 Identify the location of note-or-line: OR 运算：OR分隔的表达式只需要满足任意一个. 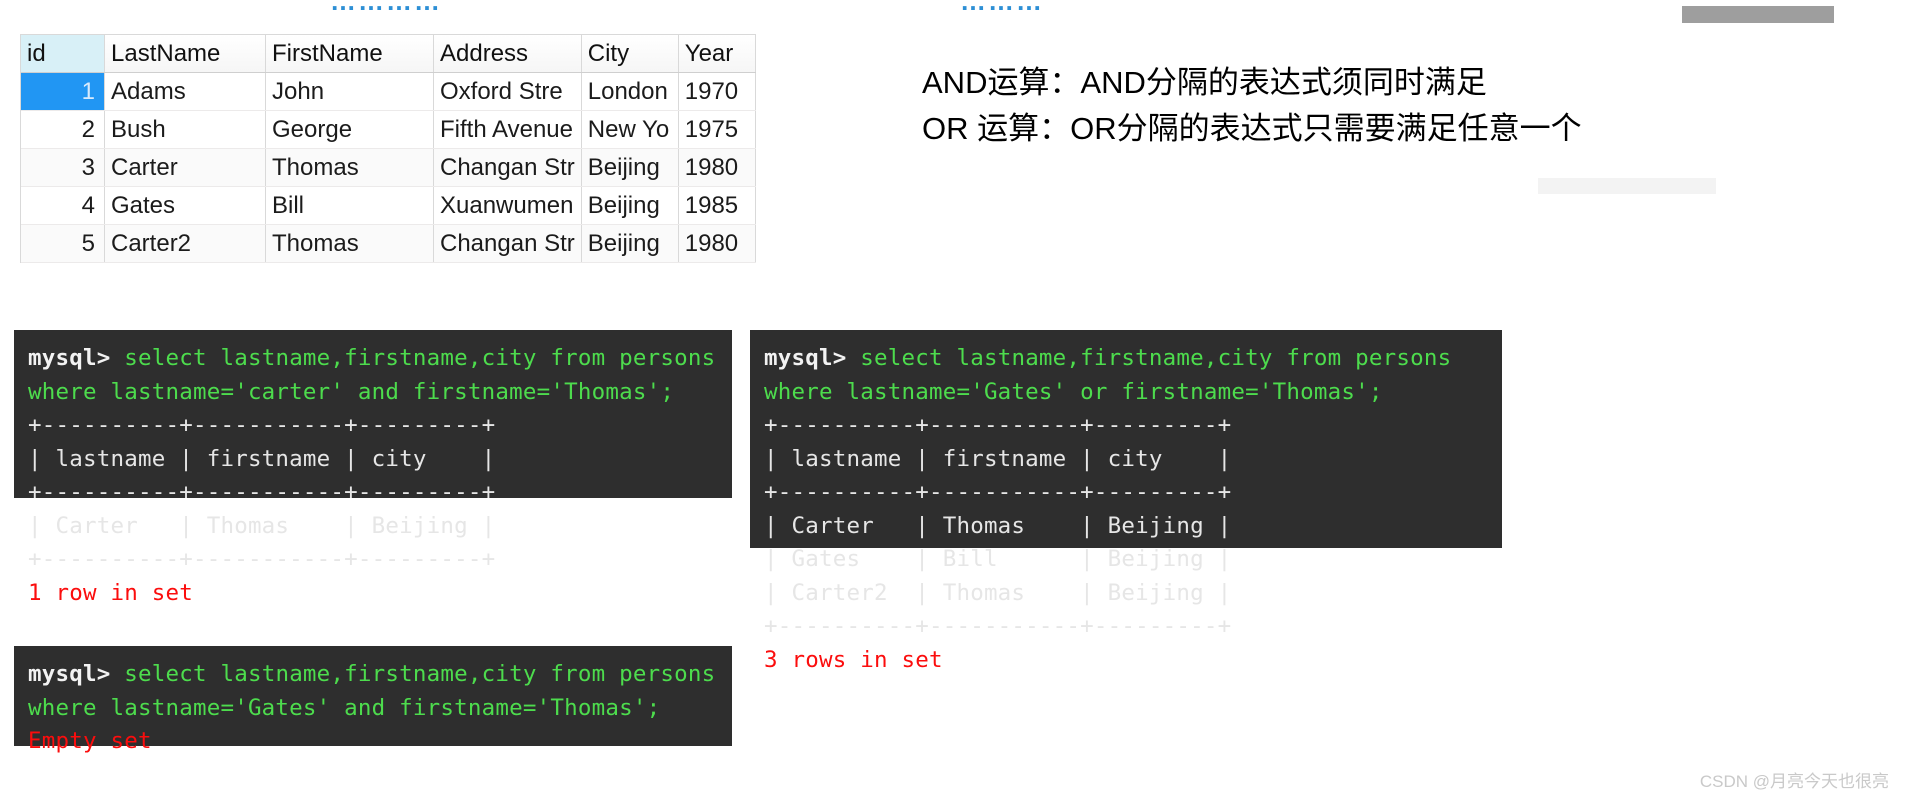
(1252, 128).